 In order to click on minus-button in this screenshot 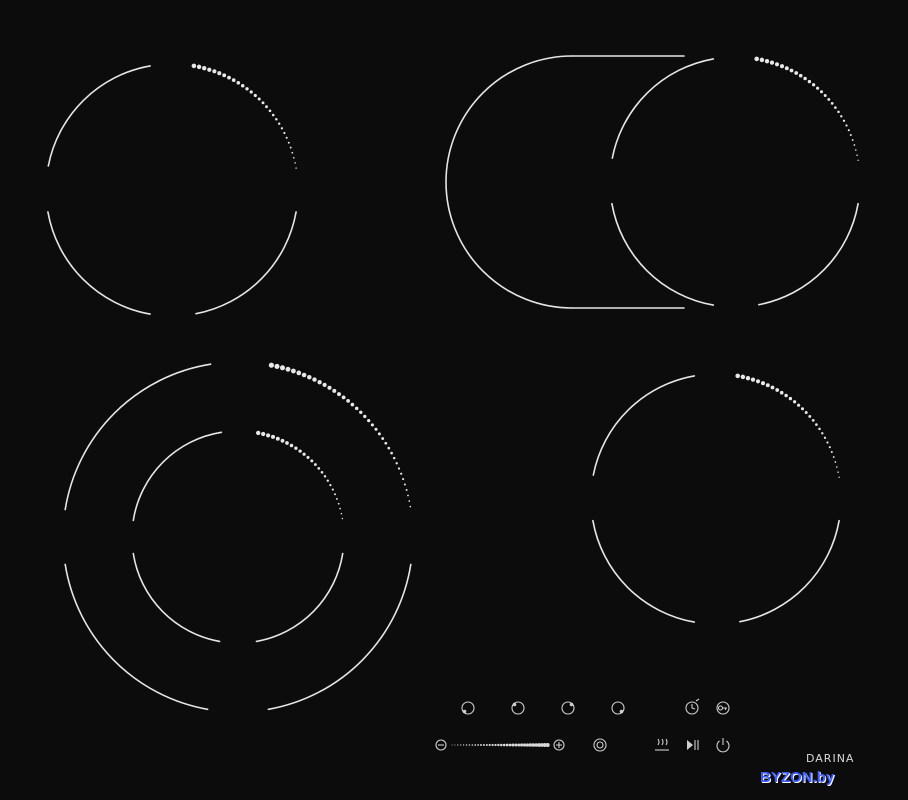, I will do `click(441, 745)`.